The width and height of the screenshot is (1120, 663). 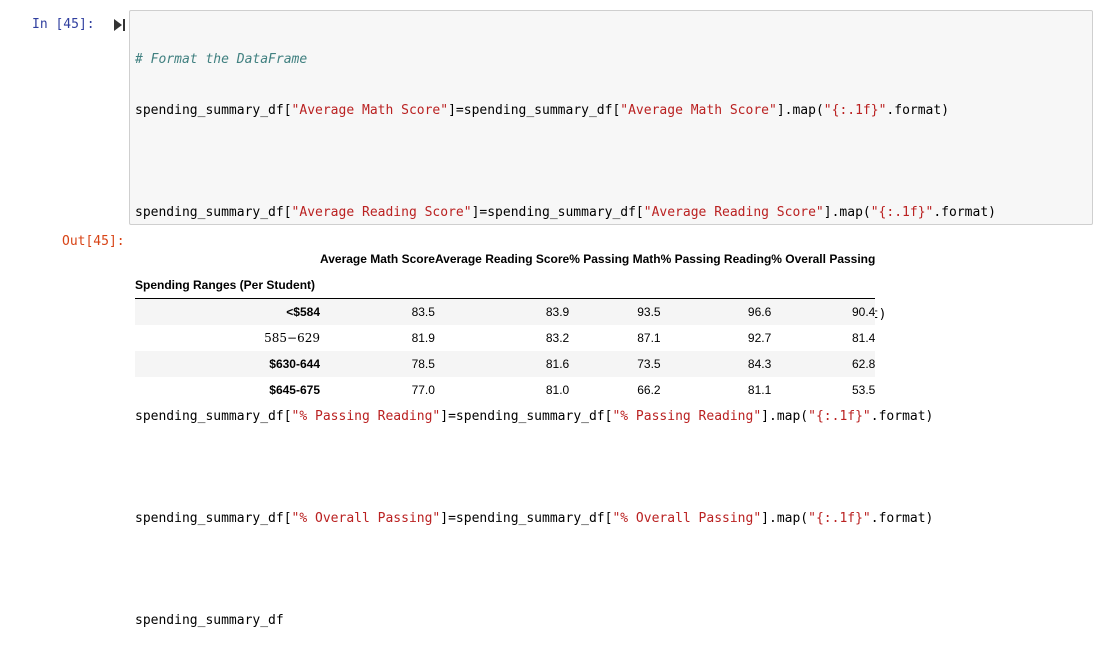 I want to click on row-index: 585−629, so click(x=292, y=338).